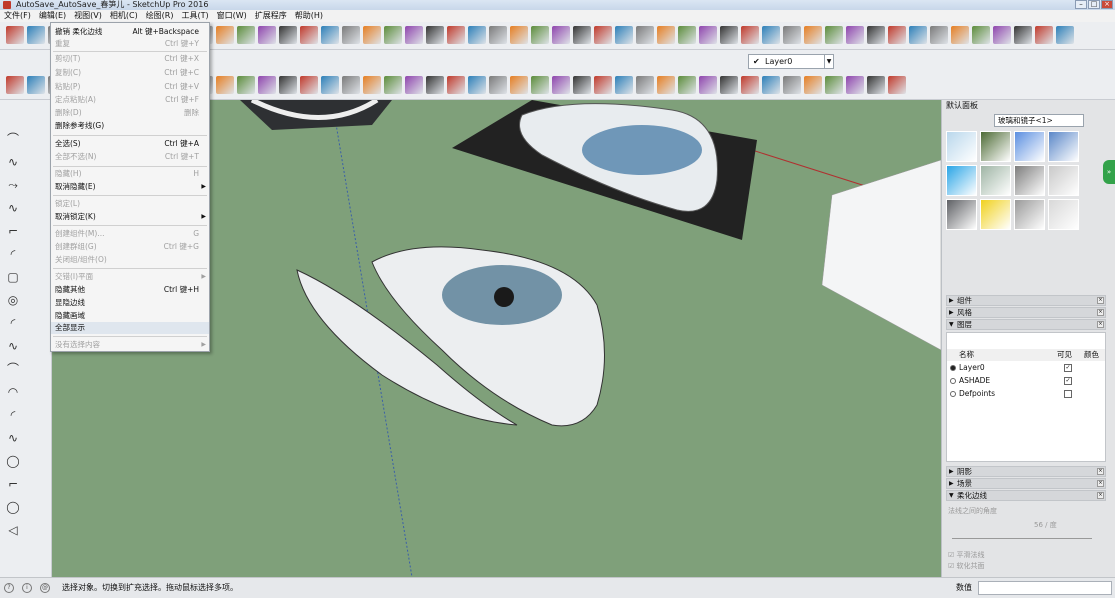 The width and height of the screenshot is (1115, 598). I want to click on soften-coplanar-checkbox: ☑ 软化共面, so click(966, 566).